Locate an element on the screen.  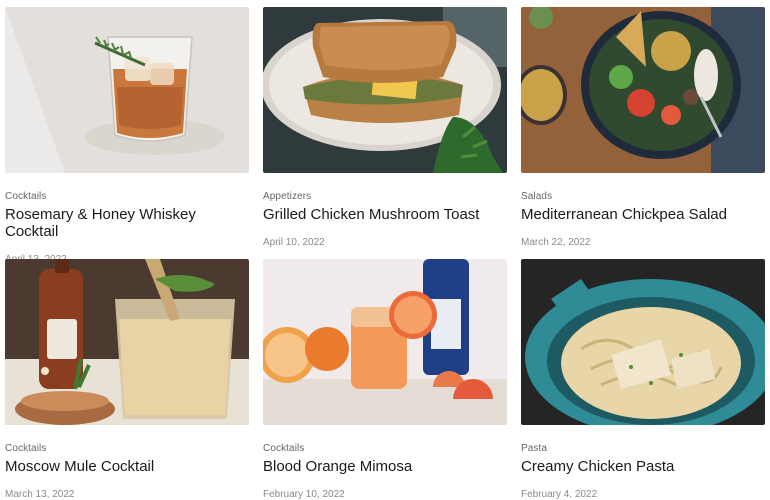
recipe-category: Appetizers is located at coordinates (385, 196).